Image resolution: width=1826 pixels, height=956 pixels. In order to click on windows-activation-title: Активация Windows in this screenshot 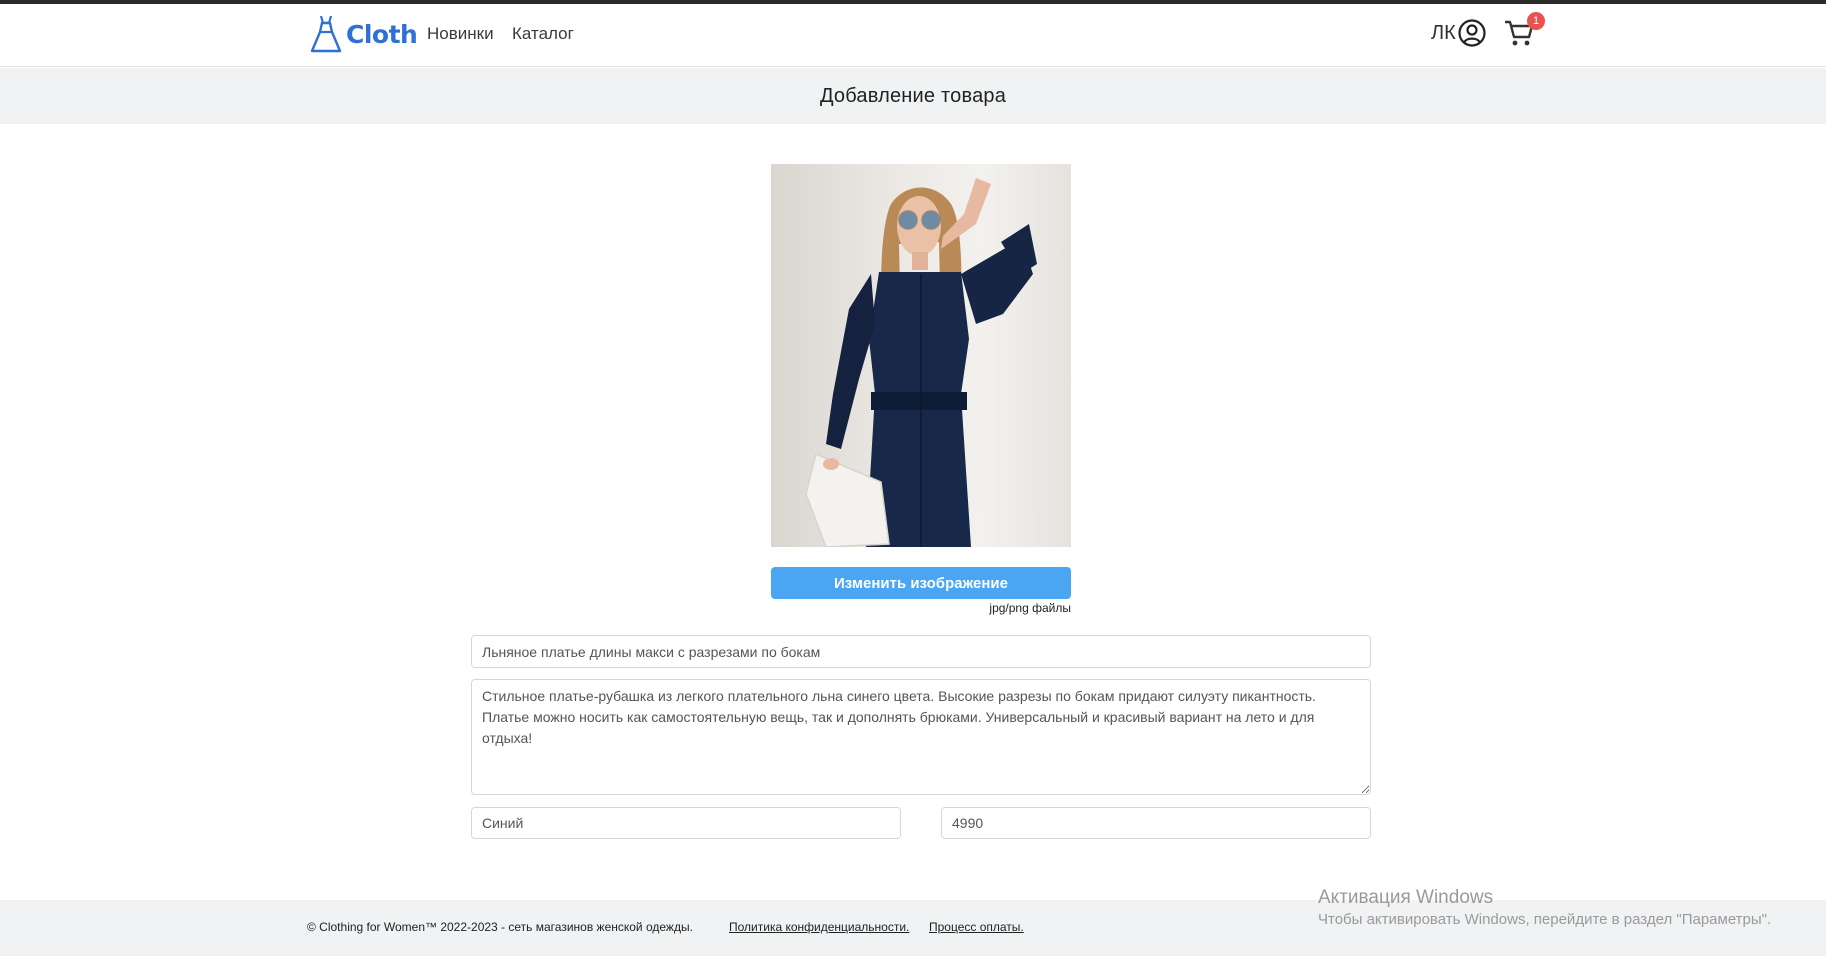, I will do `click(1406, 897)`.